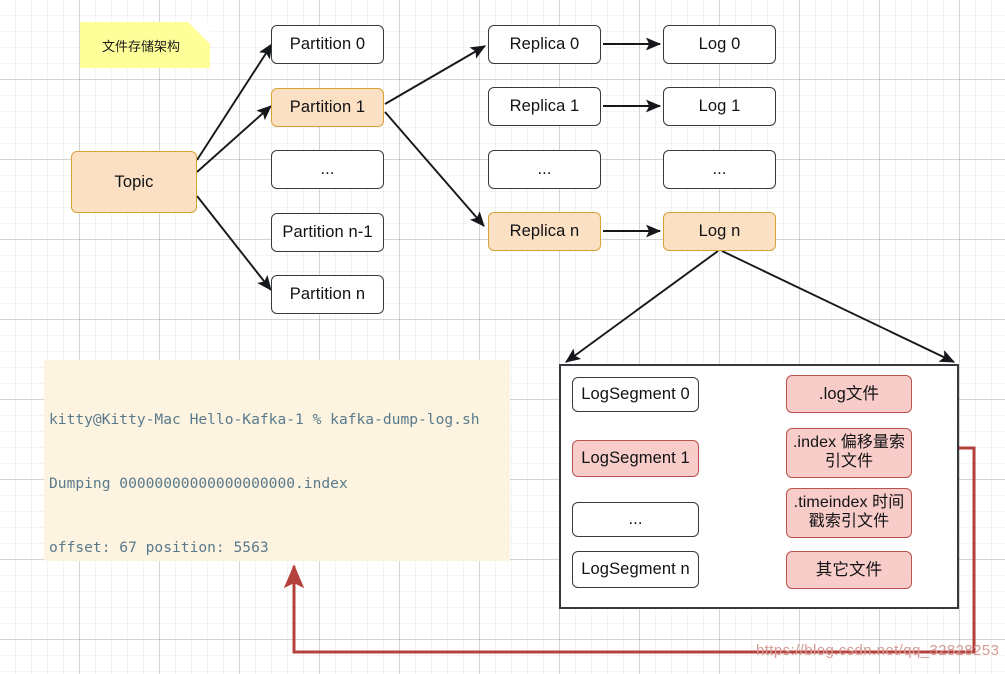 The height and width of the screenshot is (674, 1005). I want to click on node-logsegment-n-label: LogSegment n, so click(635, 569).